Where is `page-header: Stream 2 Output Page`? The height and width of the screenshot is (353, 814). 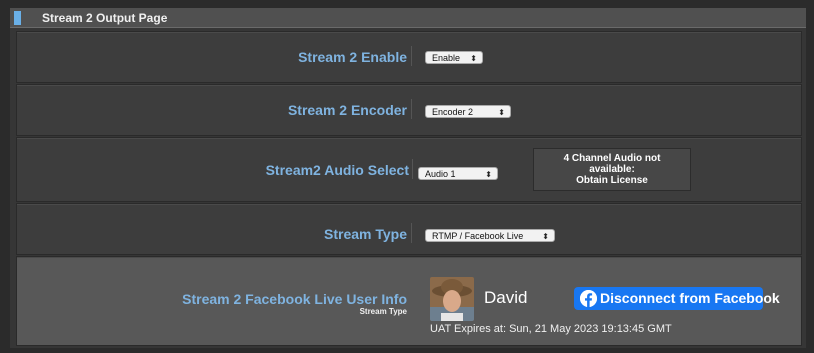
page-header: Stream 2 Output Page is located at coordinates (408, 18).